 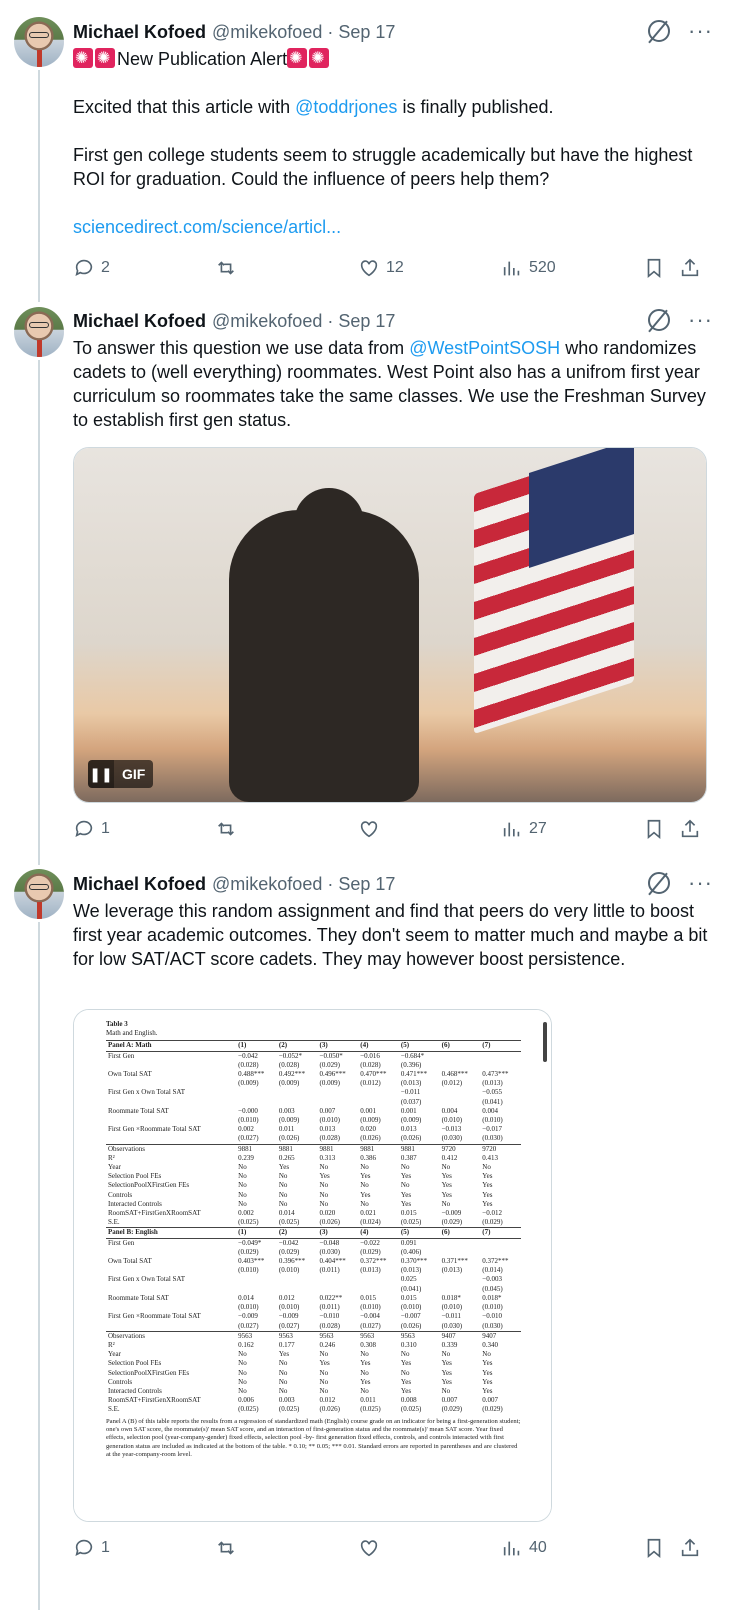 I want to click on views-button: 520, so click(x=528, y=268).